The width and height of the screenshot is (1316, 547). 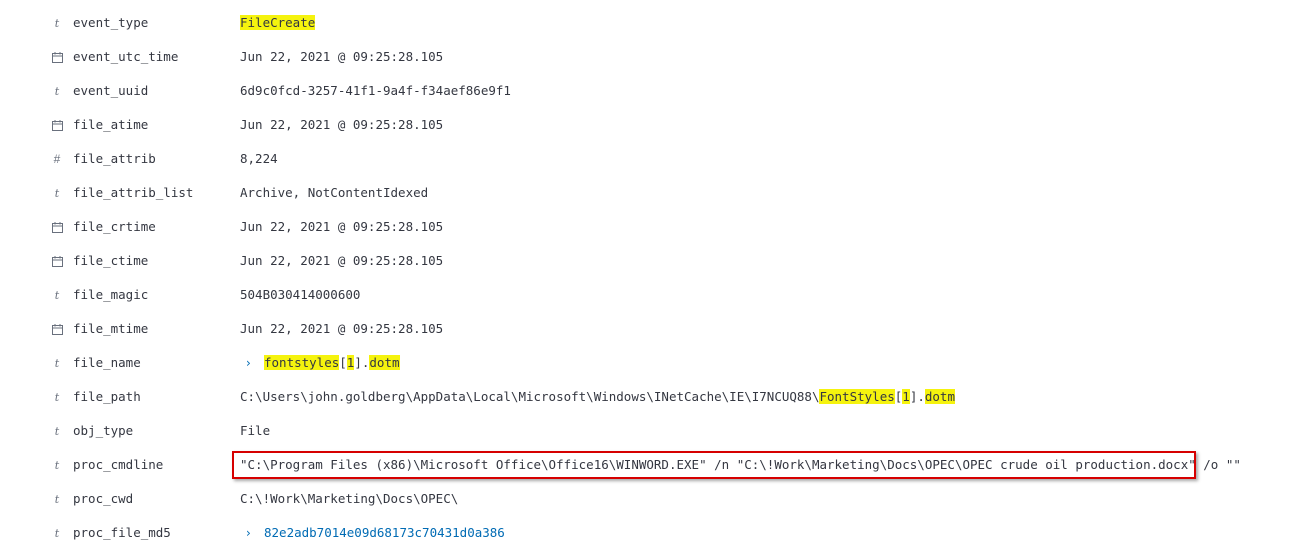 I want to click on search-highlight: 1, so click(x=906, y=396).